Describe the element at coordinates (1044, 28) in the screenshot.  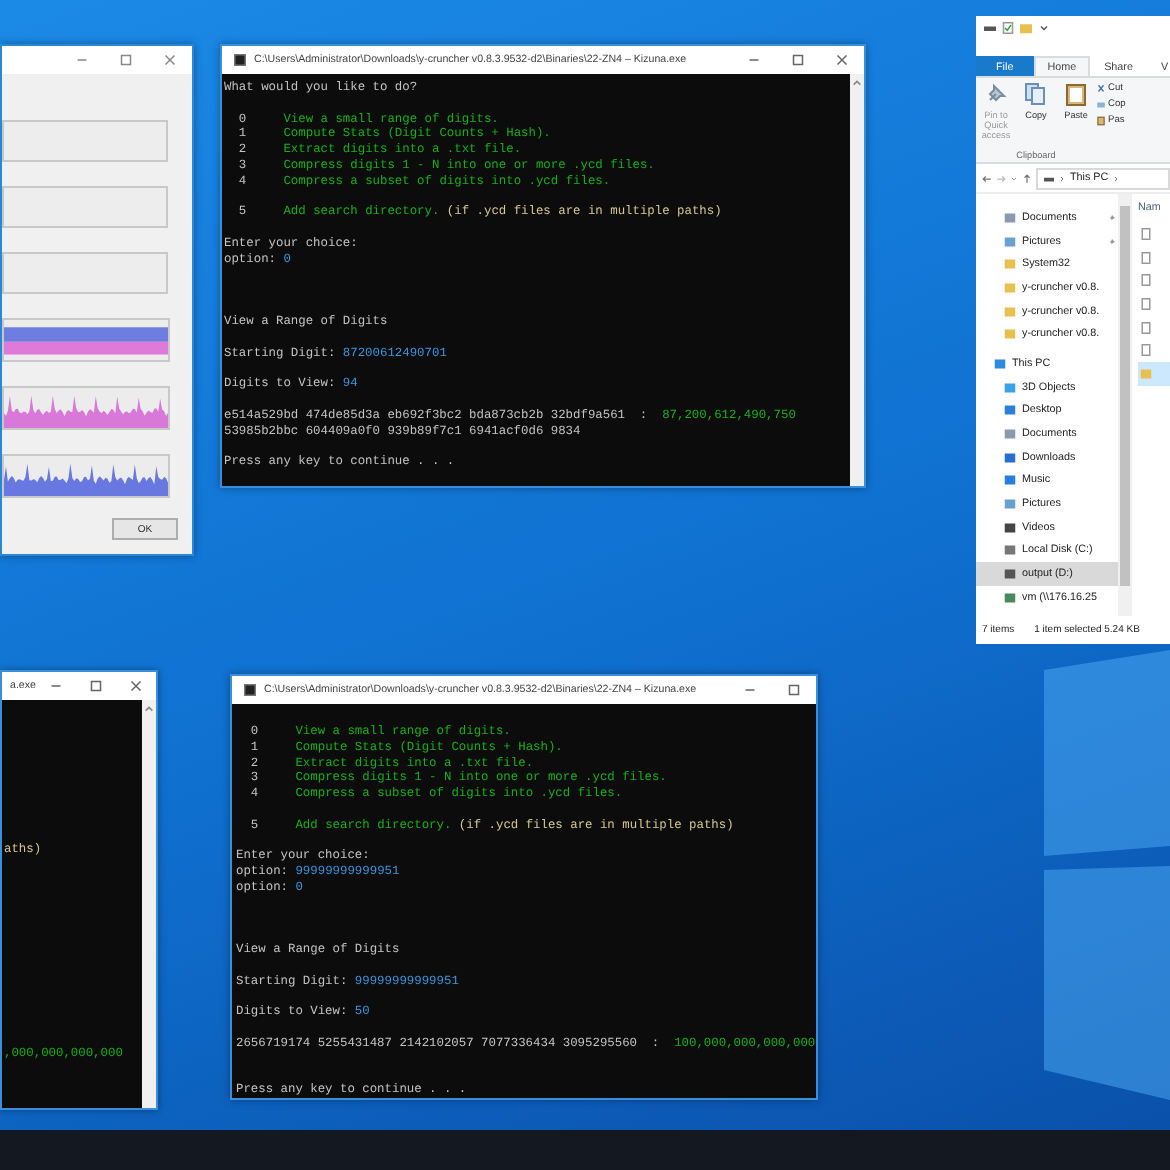
I see `caret-icon` at that location.